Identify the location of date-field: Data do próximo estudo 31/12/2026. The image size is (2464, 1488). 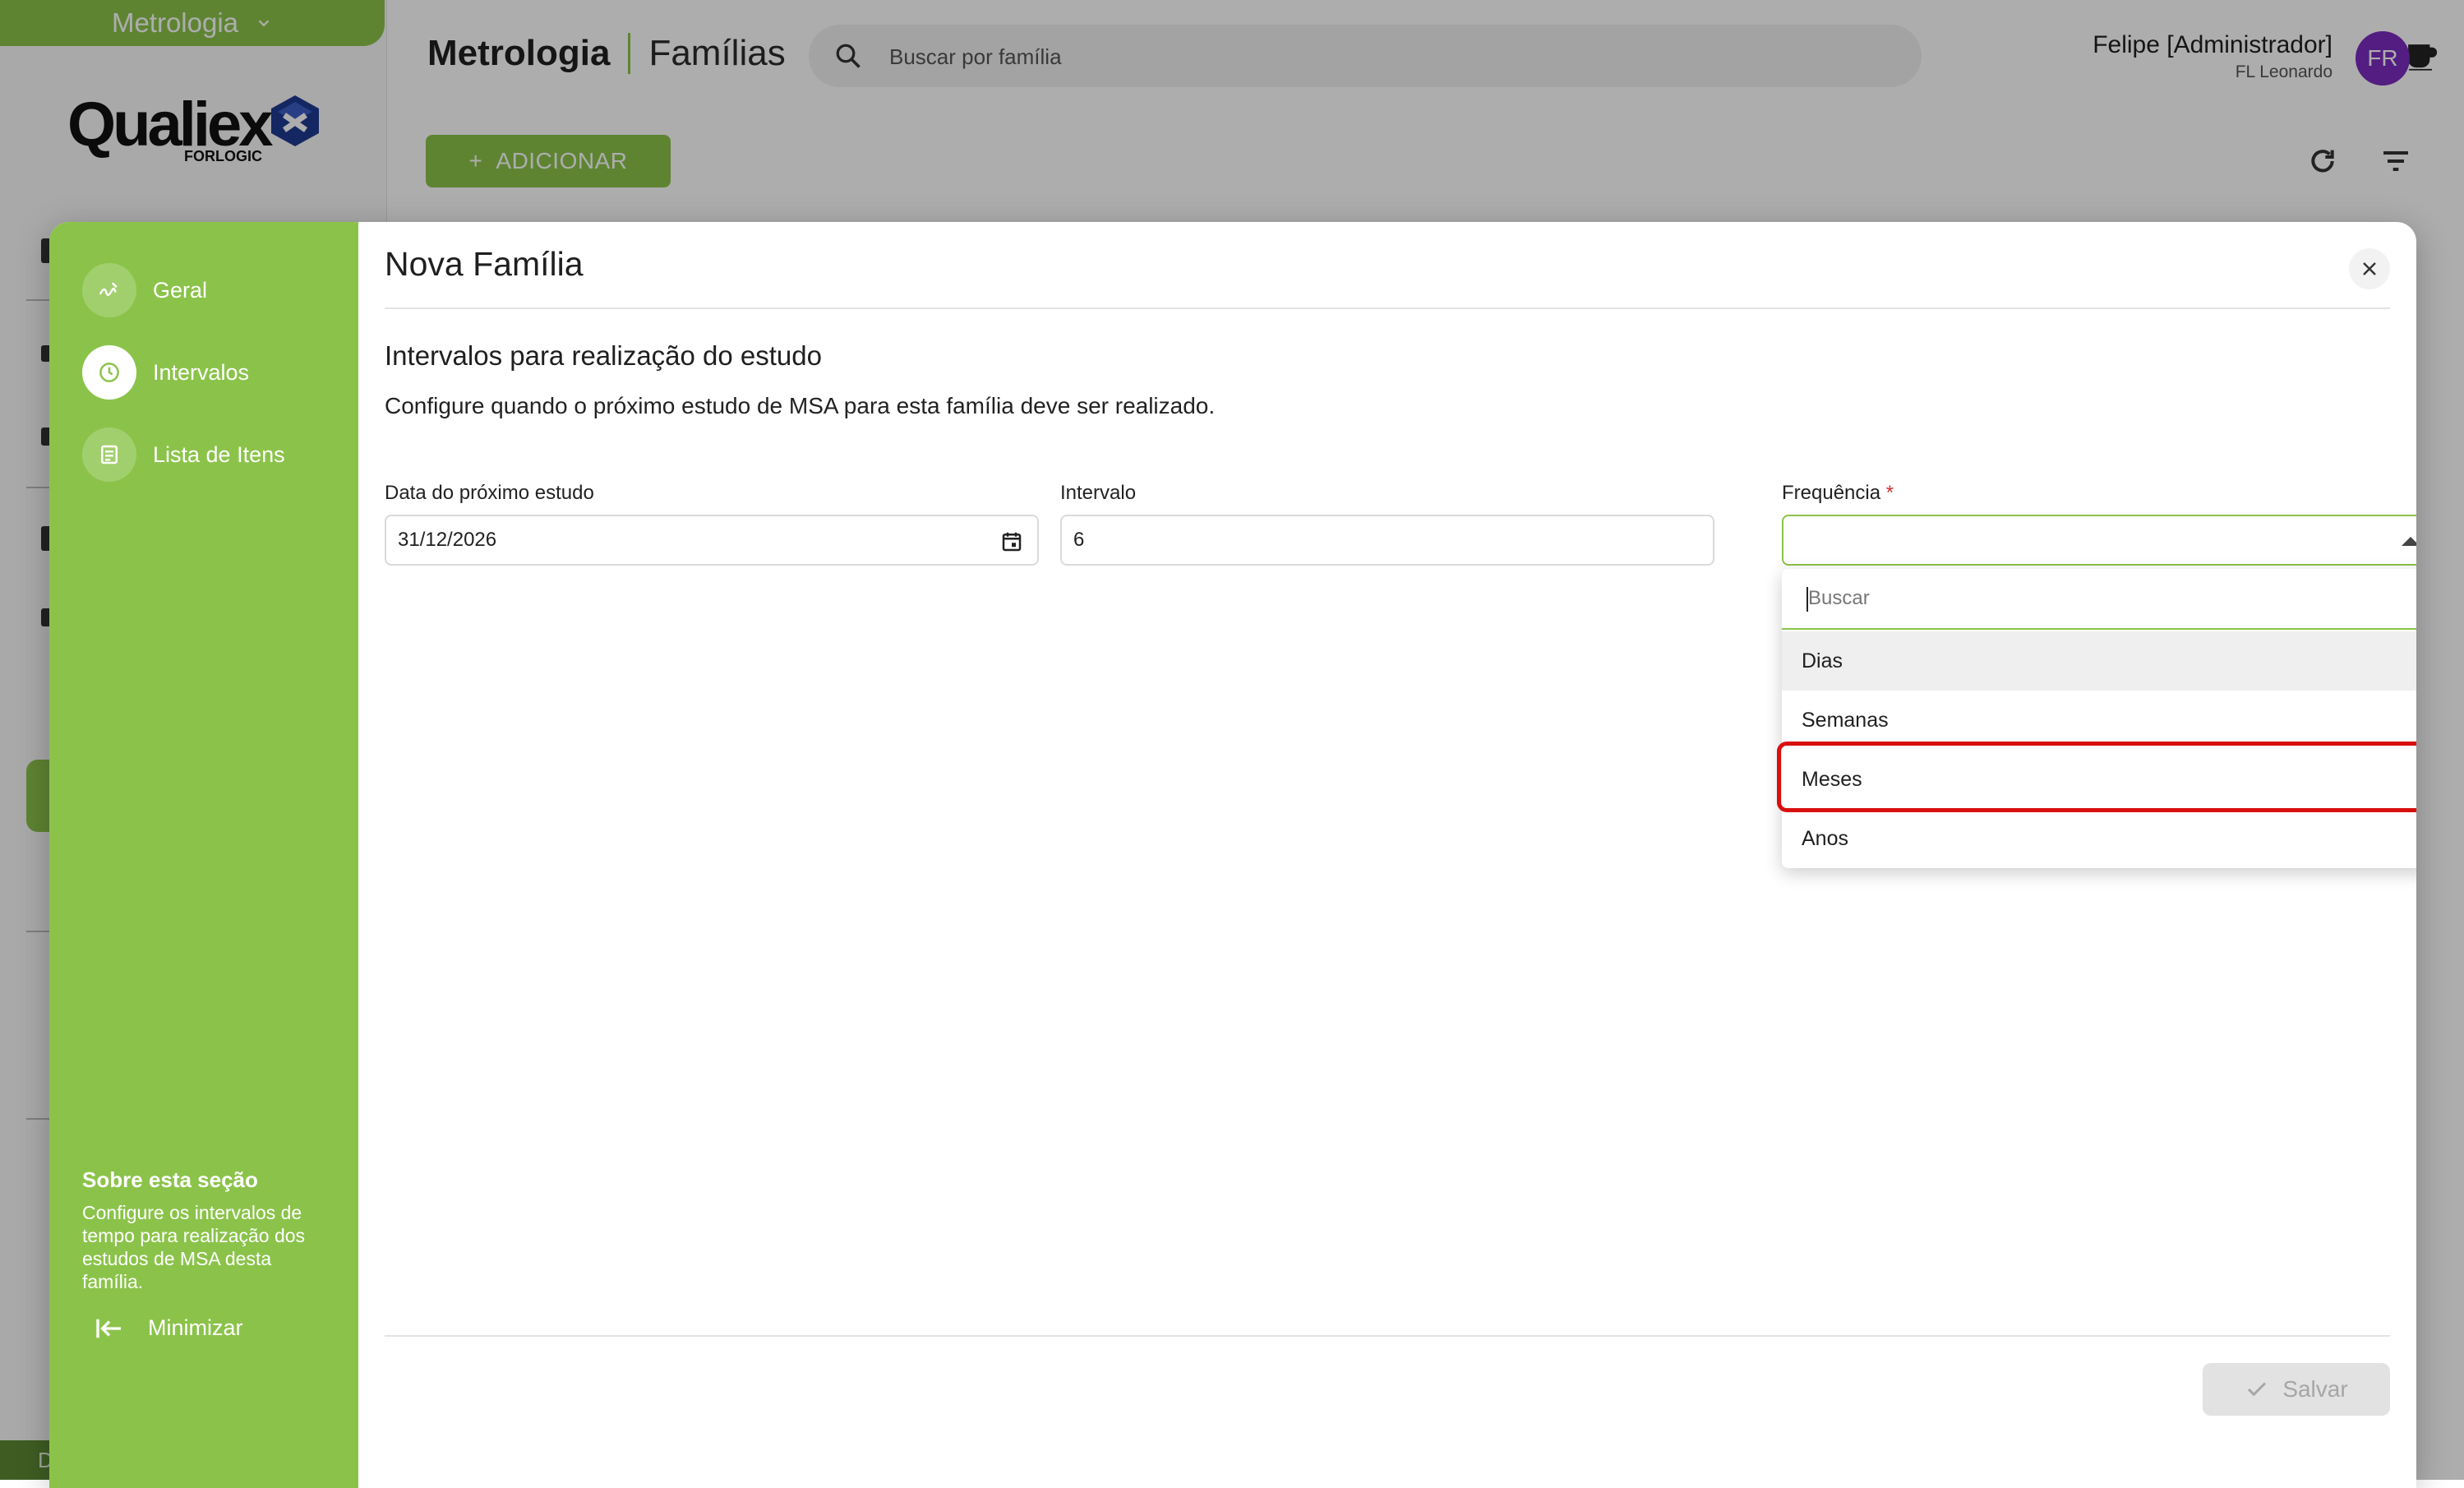
(712, 524).